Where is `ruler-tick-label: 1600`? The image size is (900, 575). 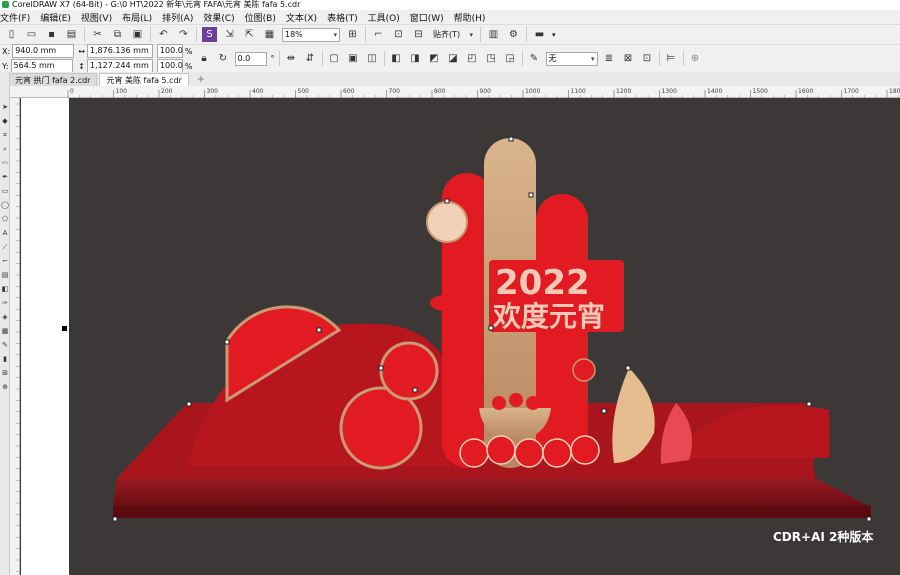
ruler-tick-label: 1600 is located at coordinates (805, 91).